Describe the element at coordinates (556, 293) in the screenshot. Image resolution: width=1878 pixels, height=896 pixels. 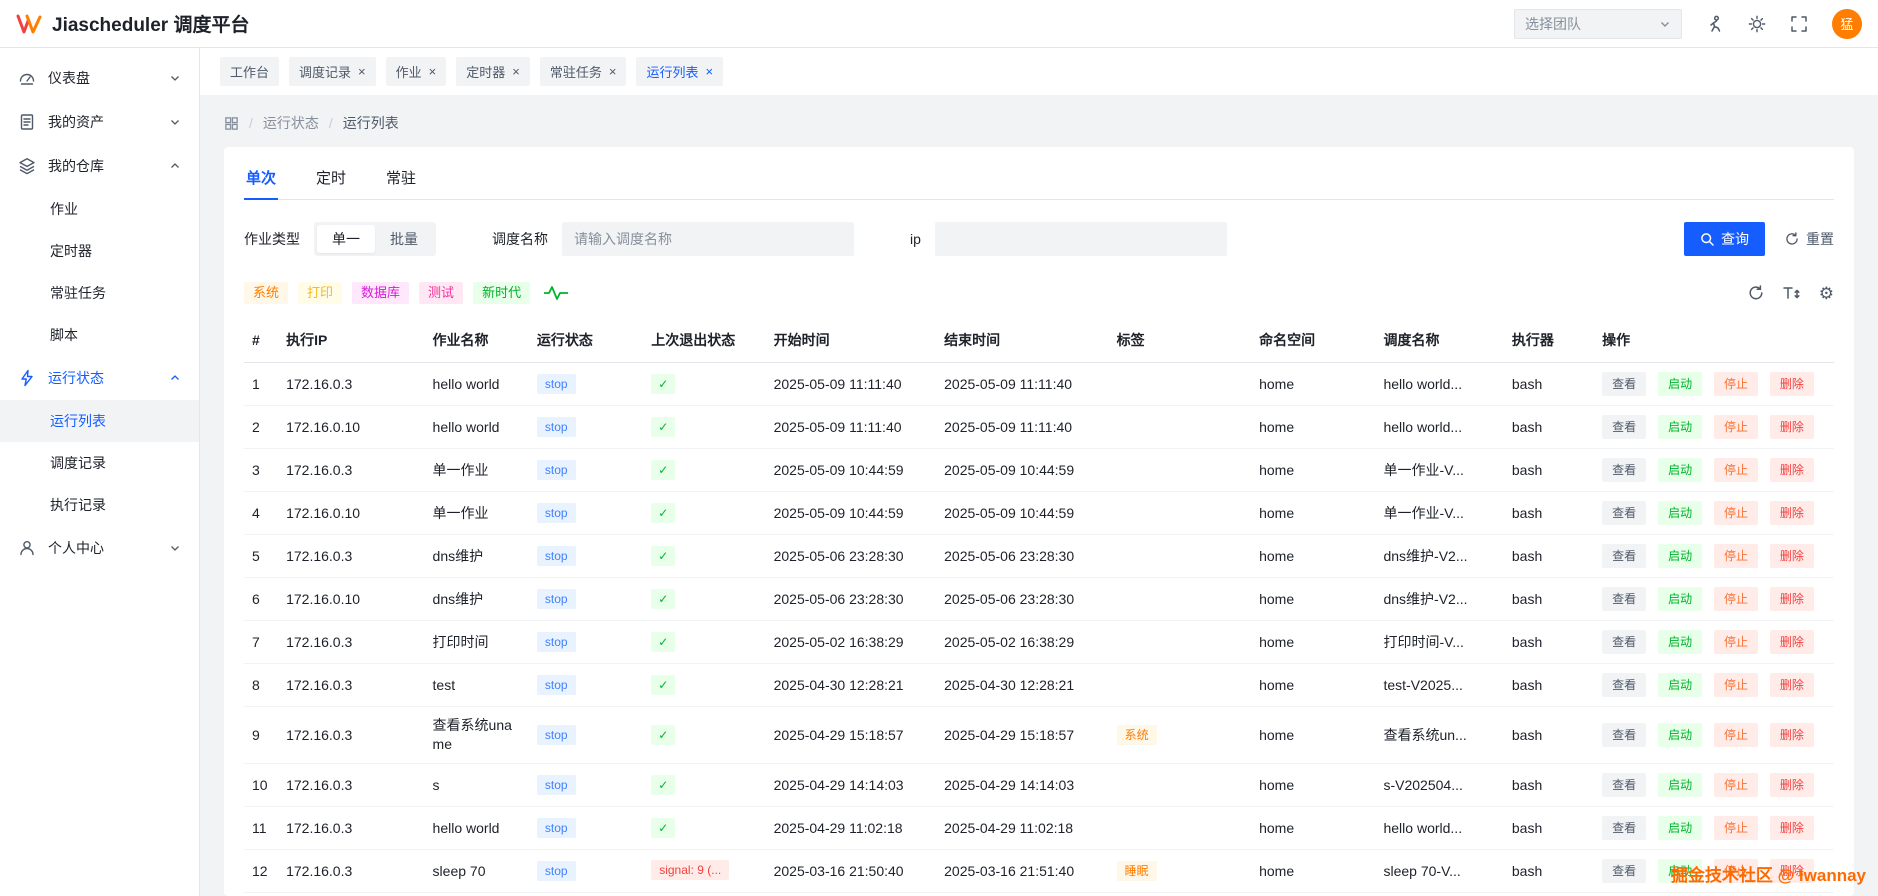
I see `pulse-icon` at that location.